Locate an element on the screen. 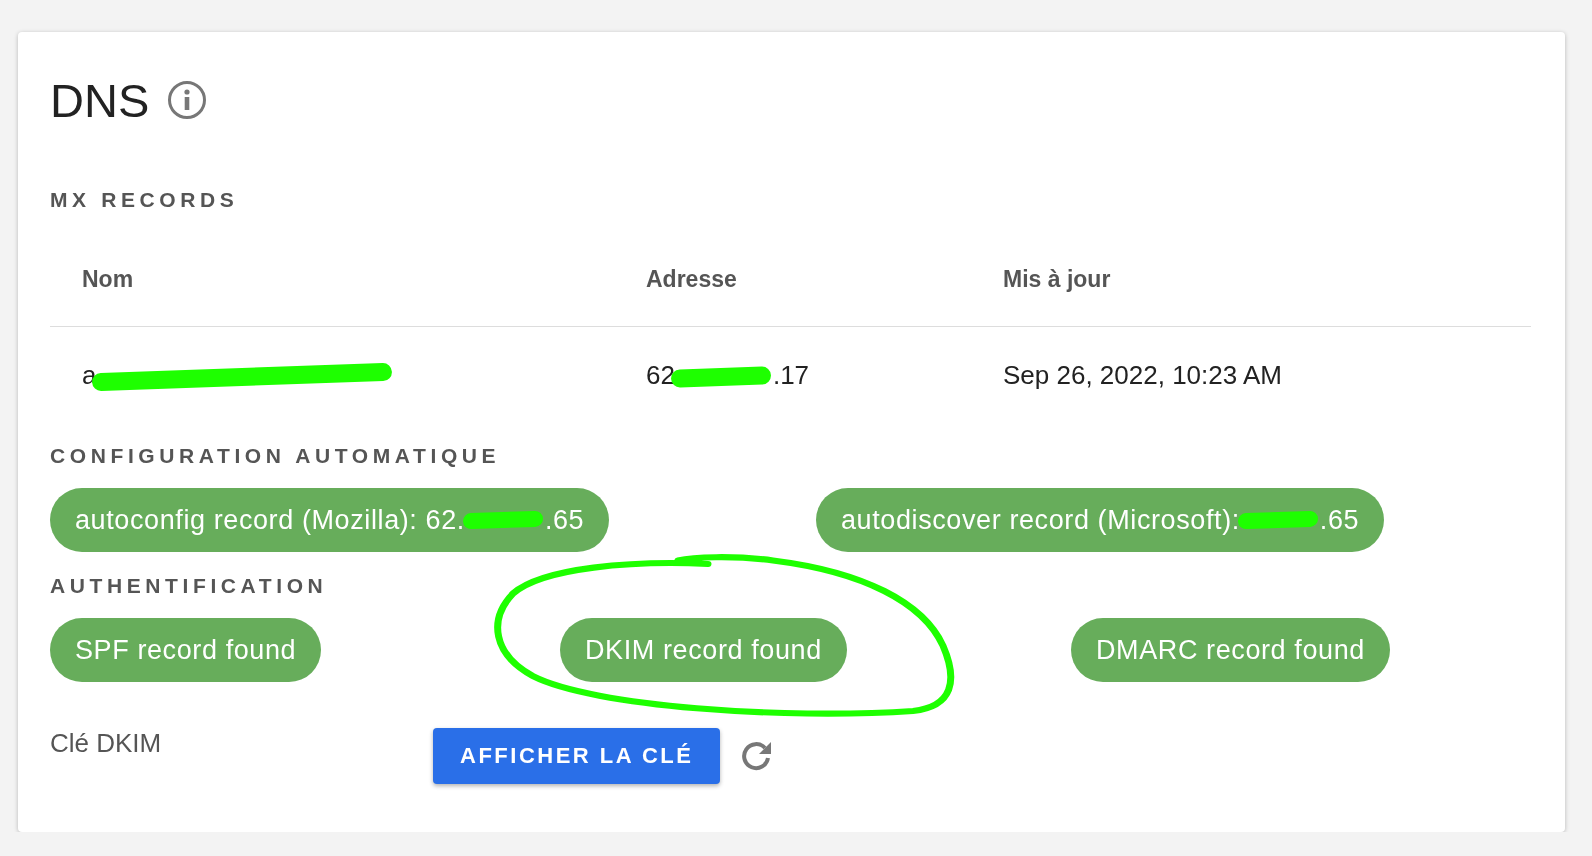  table-cell: .17 is located at coordinates (791, 374).